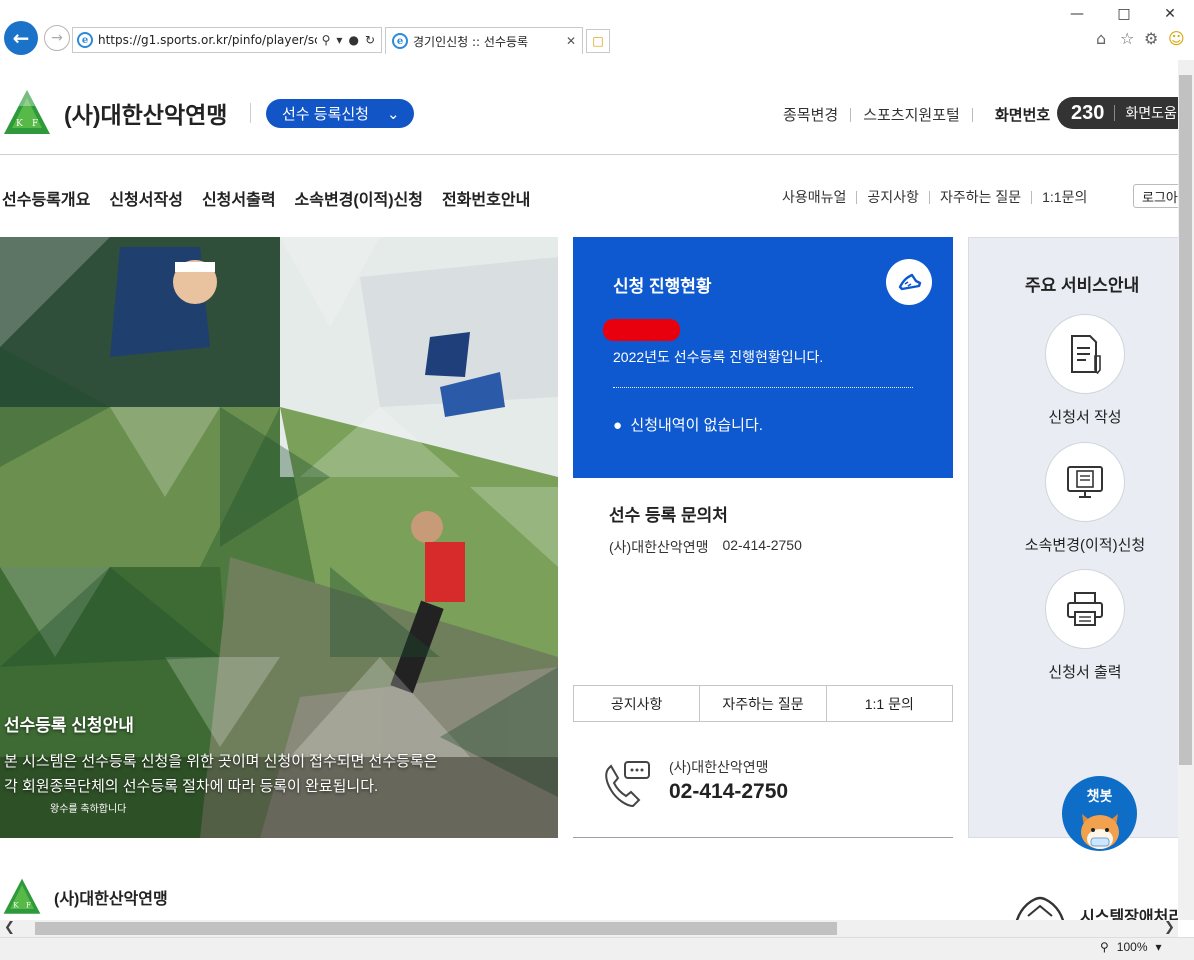 This screenshot has width=1194, height=960. Describe the element at coordinates (35, 124) in the screenshot. I see `svg-text: F` at that location.